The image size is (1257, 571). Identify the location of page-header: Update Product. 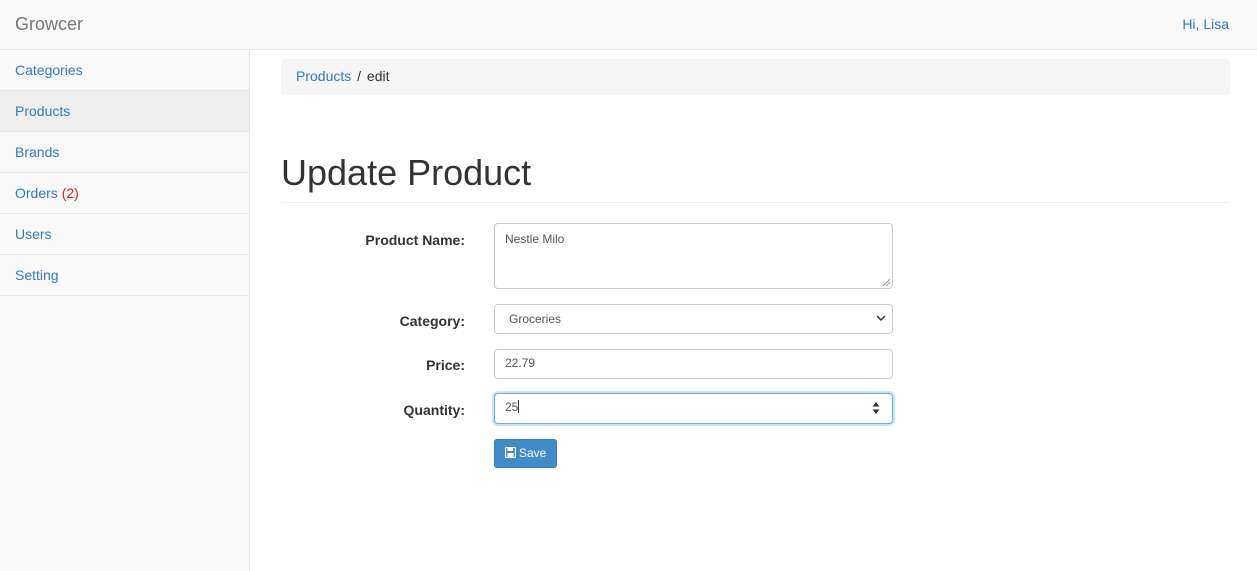
(755, 176).